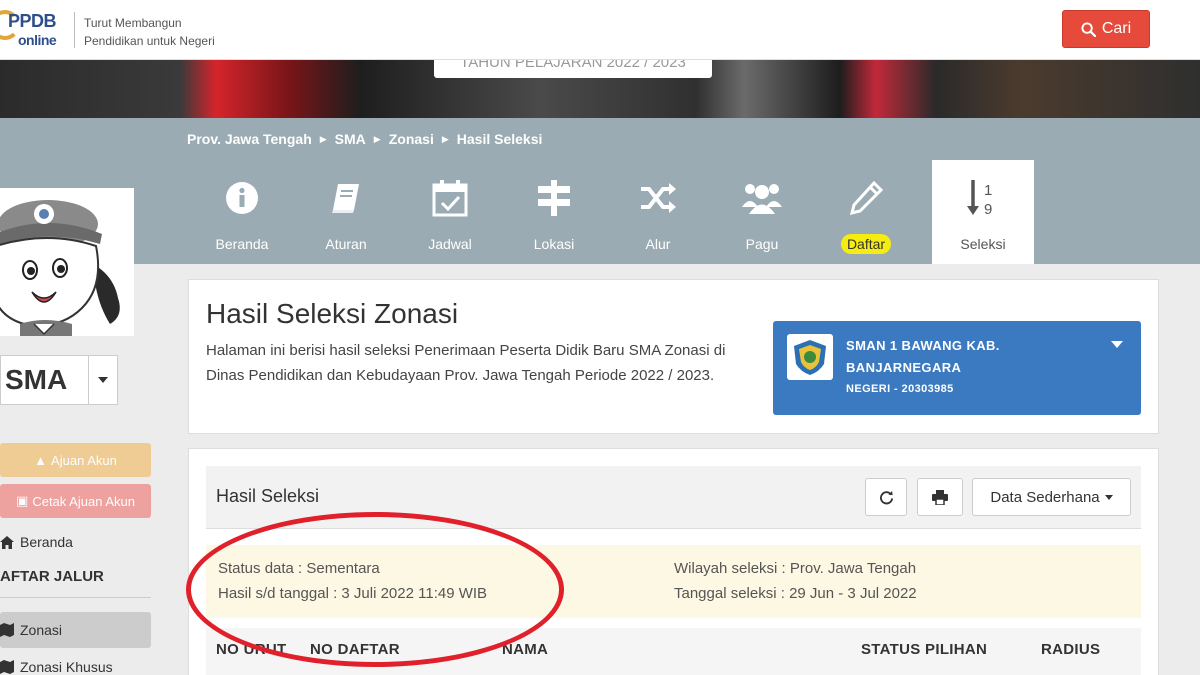 This screenshot has width=1200, height=675. I want to click on view-mode-dropdown: Data Sederhana, so click(1051, 497).